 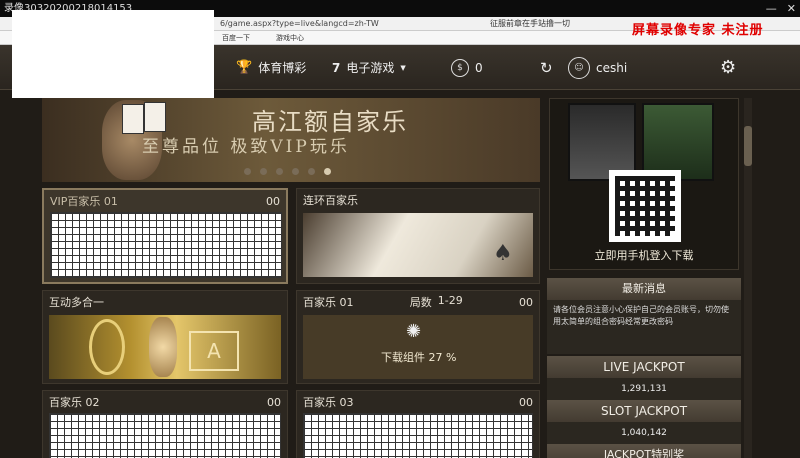 I want to click on balance-display: $ 0, so click(x=467, y=67).